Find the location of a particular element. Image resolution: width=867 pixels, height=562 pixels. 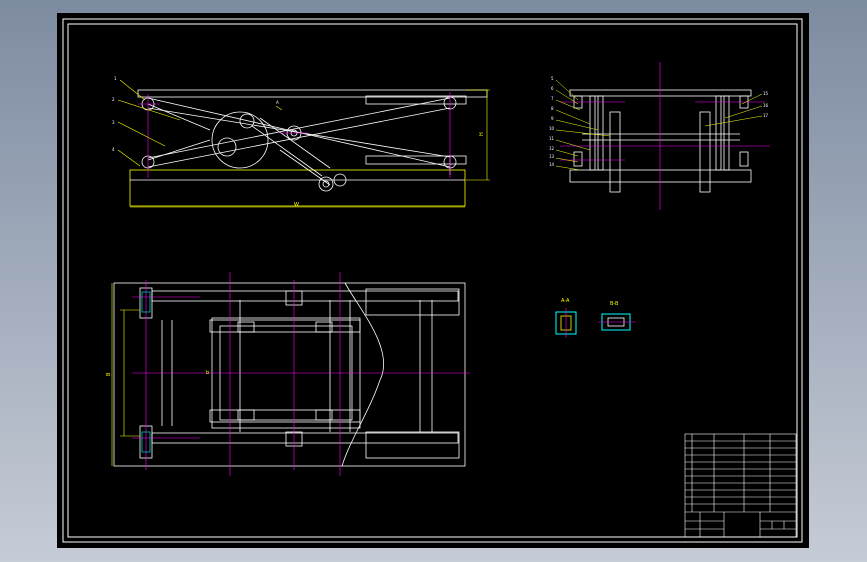

side-callout-14: 14 is located at coordinates (552, 164).